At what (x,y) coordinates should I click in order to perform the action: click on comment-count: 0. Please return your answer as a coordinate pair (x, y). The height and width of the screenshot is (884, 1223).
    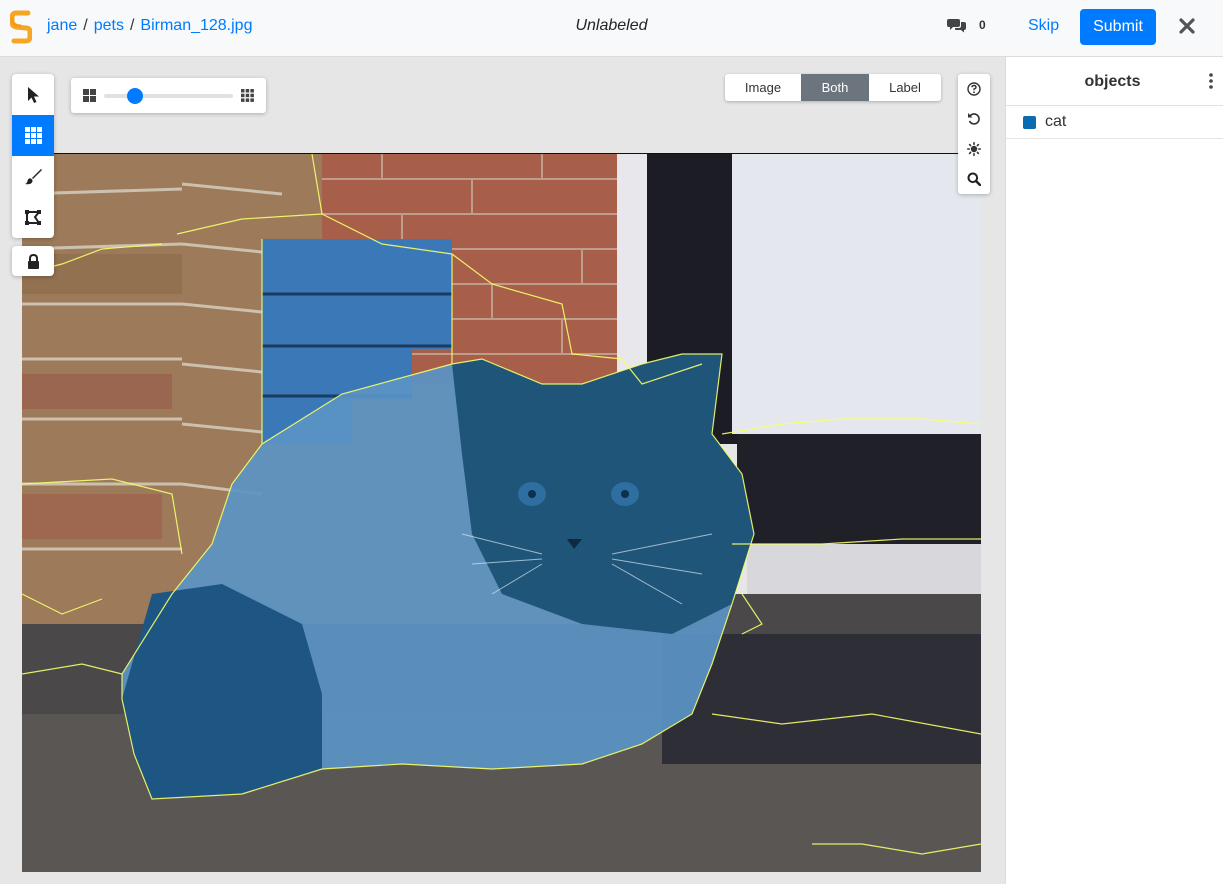
    Looking at the image, I should click on (982, 25).